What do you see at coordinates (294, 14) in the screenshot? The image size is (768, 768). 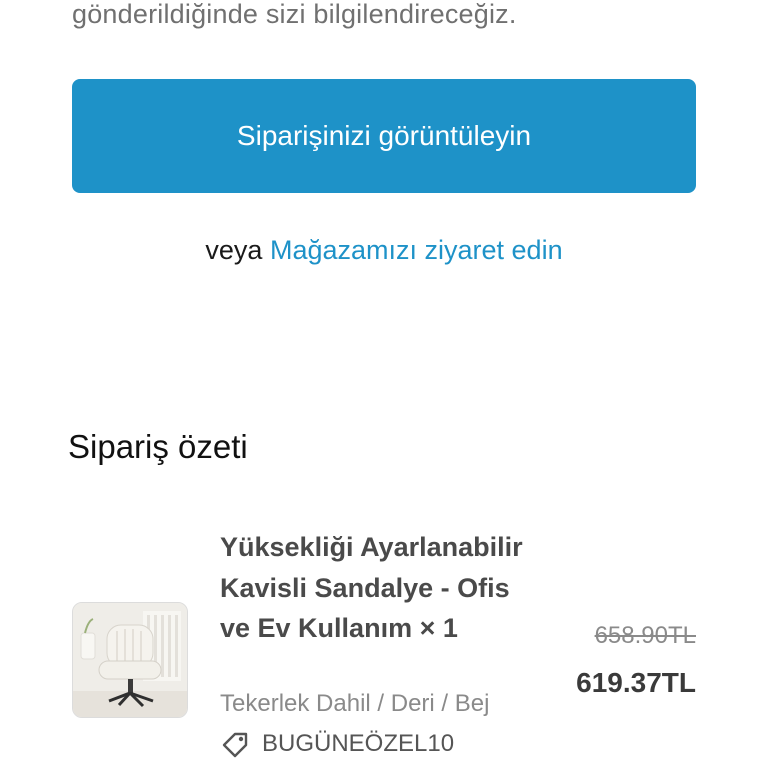 I see `order-notice-text: gönderildiğinde sizi bilgilendireceğiz.` at bounding box center [294, 14].